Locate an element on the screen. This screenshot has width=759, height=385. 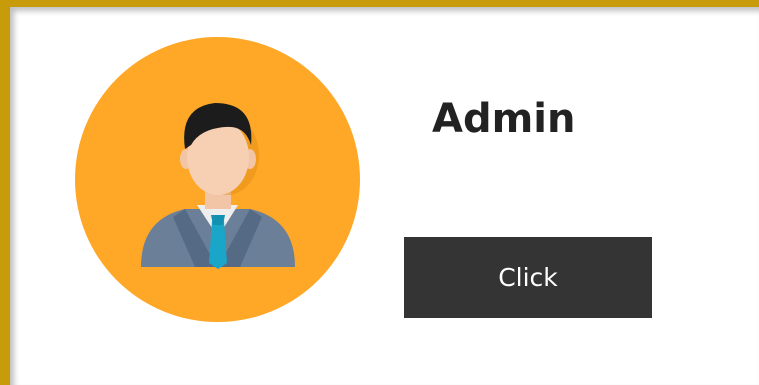
admin-avatar-icon is located at coordinates (218, 186).